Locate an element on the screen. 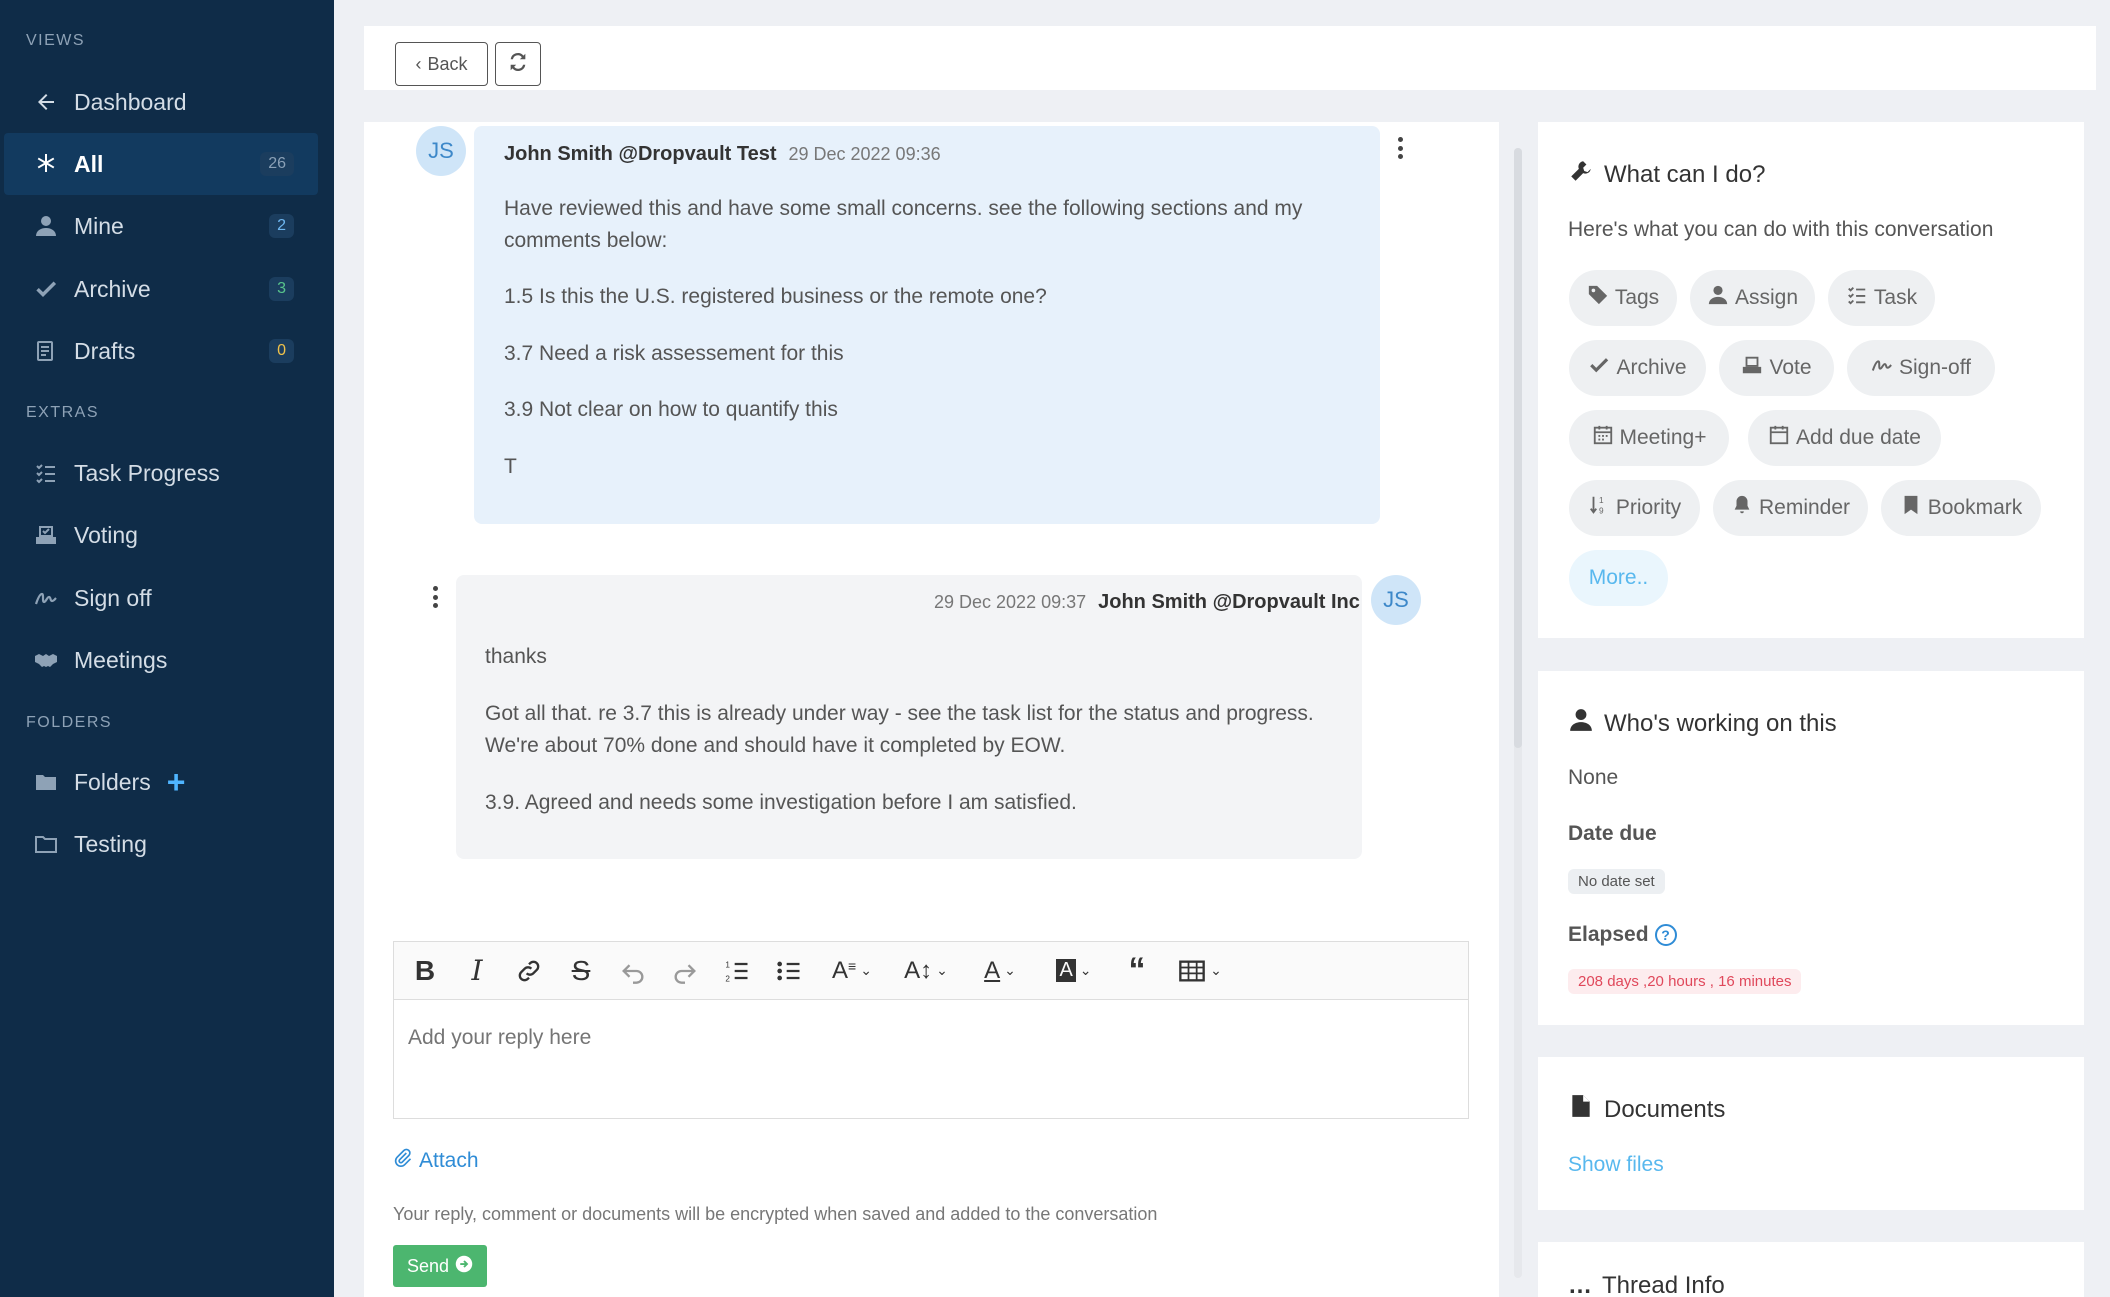  arrow-left-icon is located at coordinates (46, 102).